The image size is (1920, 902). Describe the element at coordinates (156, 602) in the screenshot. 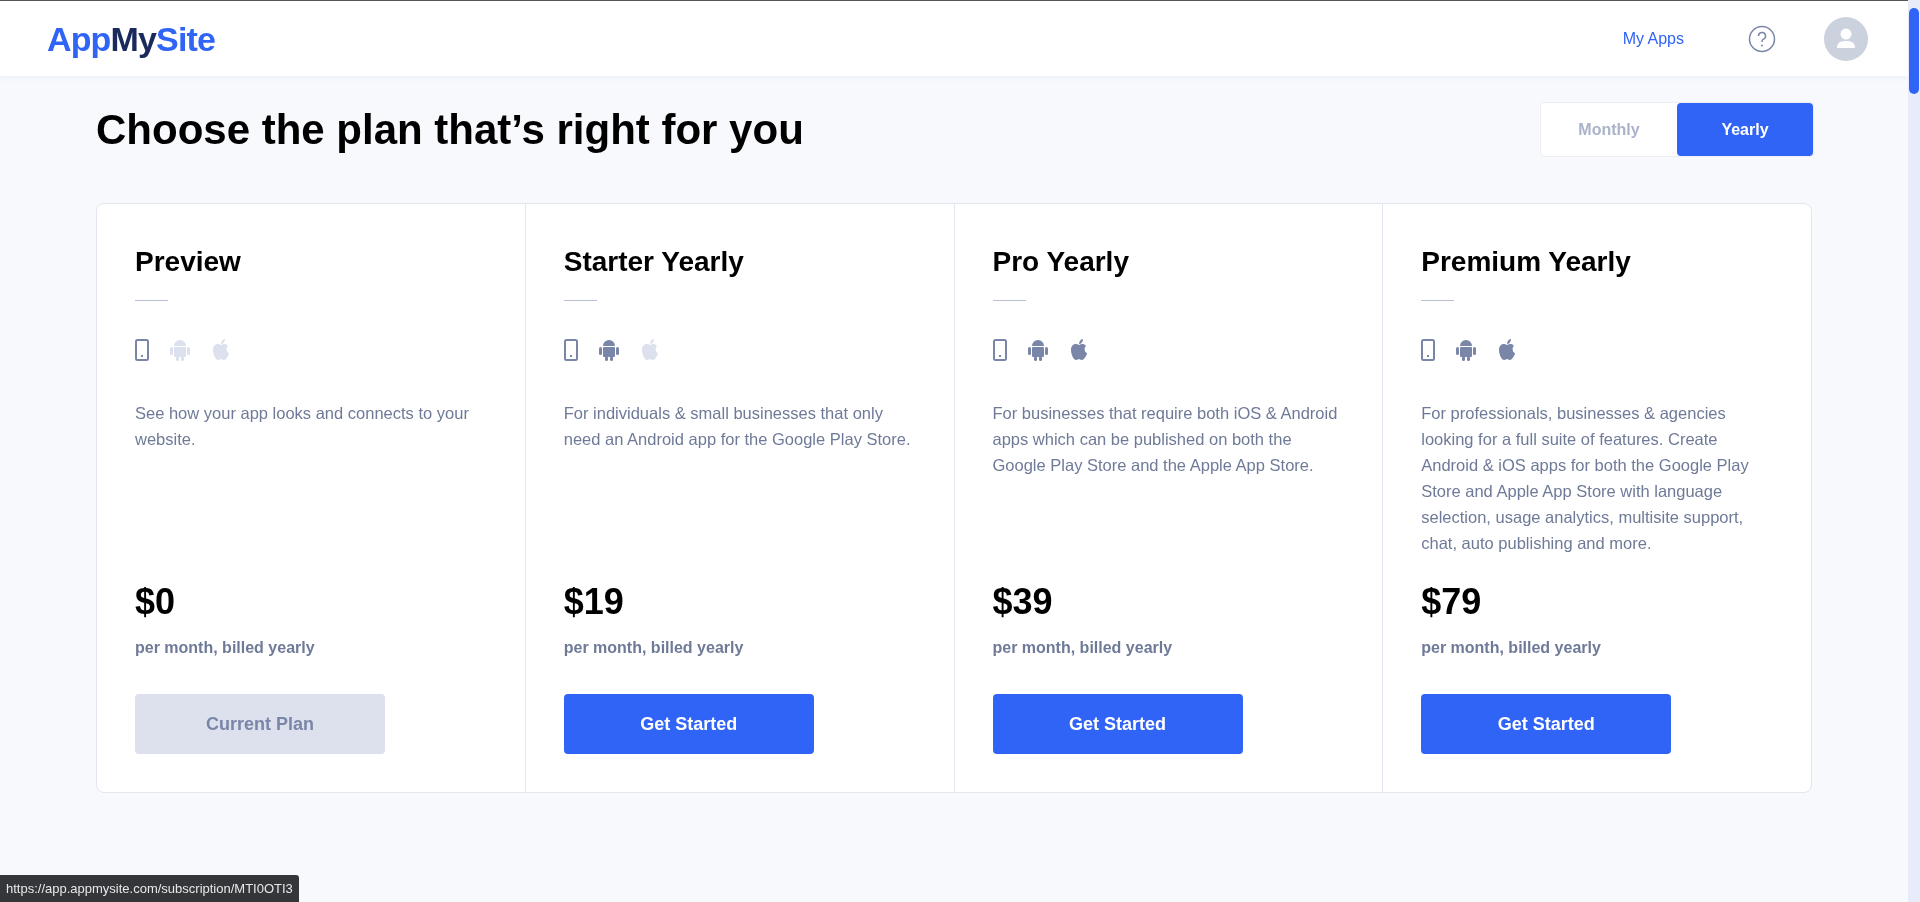

I see `plan-price: $0` at that location.